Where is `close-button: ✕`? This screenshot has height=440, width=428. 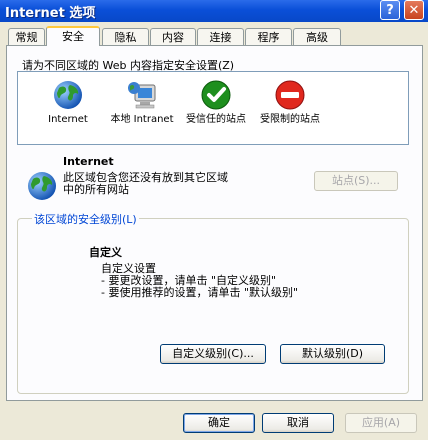 close-button: ✕ is located at coordinates (414, 10).